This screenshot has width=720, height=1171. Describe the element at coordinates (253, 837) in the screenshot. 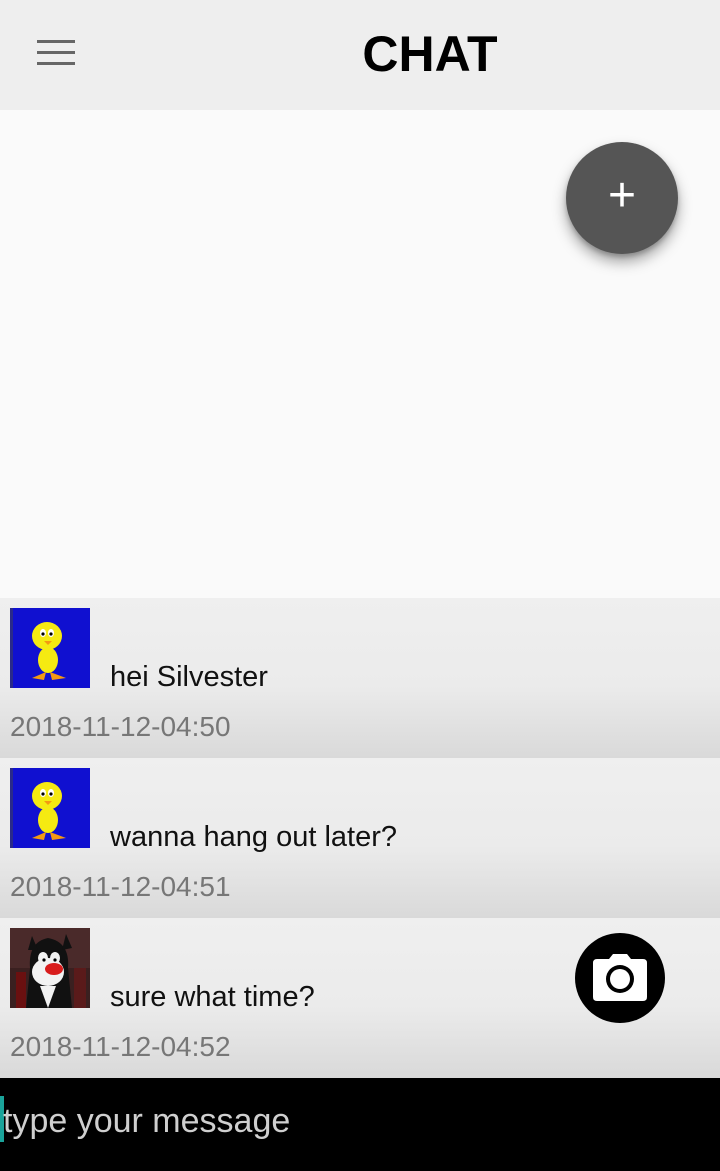

I see `message-text: wanna hang out later?` at that location.